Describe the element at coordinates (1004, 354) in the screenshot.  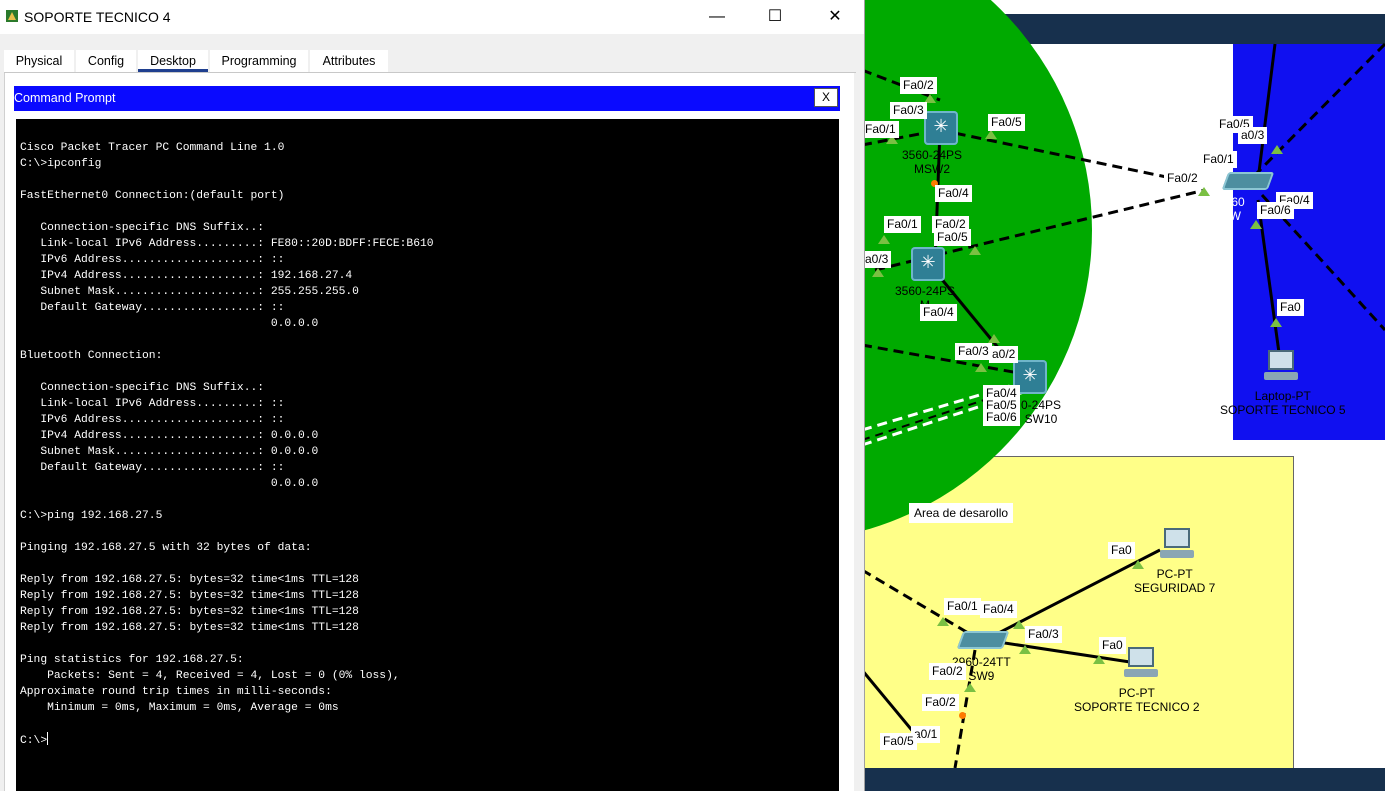
I see `port-label: a0/2` at that location.